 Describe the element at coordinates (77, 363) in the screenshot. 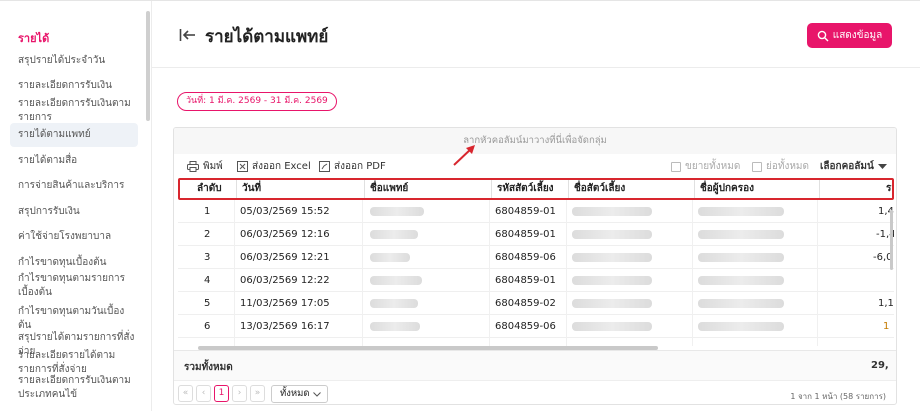

I see `sidebar-item-order-details: รายละเอียดรายได้ตามรายการที่สั่งจ่าย` at that location.